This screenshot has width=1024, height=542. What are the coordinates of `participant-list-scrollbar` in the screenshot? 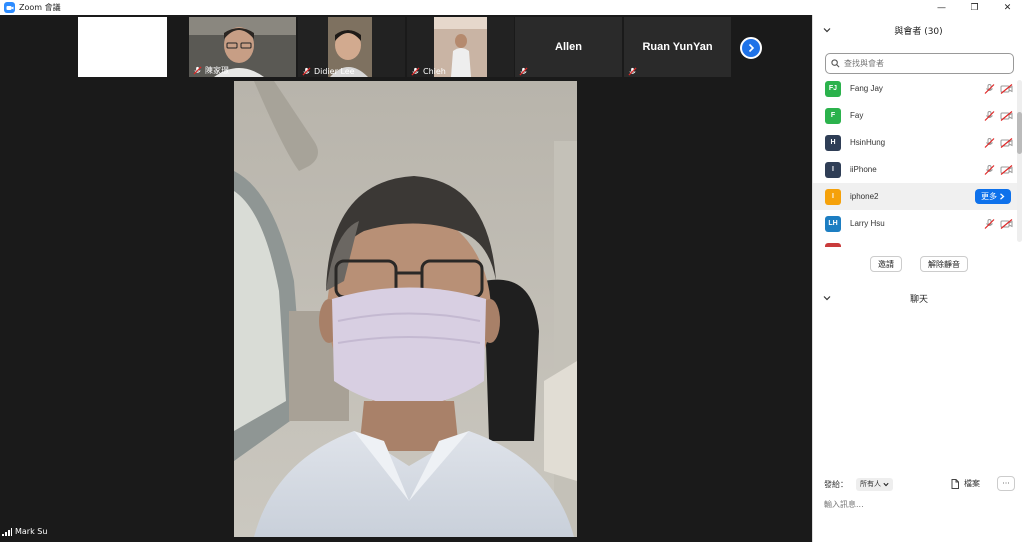 It's located at (1019, 161).